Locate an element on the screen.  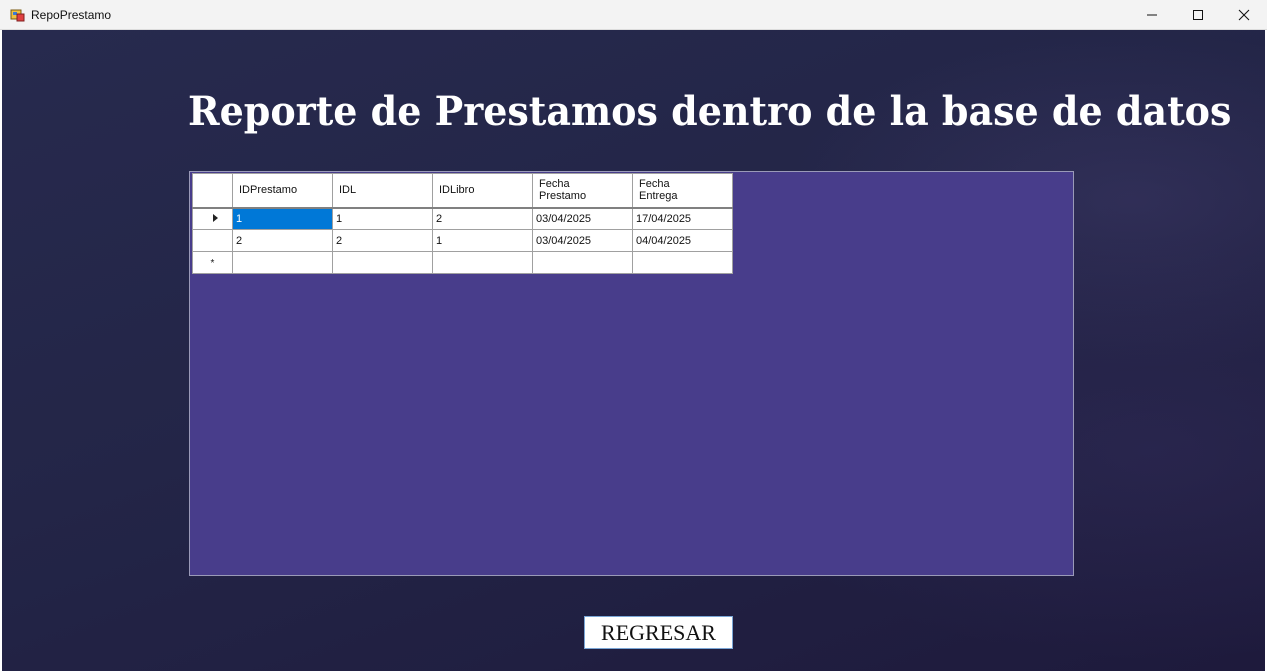
minimize-button is located at coordinates (1152, 15).